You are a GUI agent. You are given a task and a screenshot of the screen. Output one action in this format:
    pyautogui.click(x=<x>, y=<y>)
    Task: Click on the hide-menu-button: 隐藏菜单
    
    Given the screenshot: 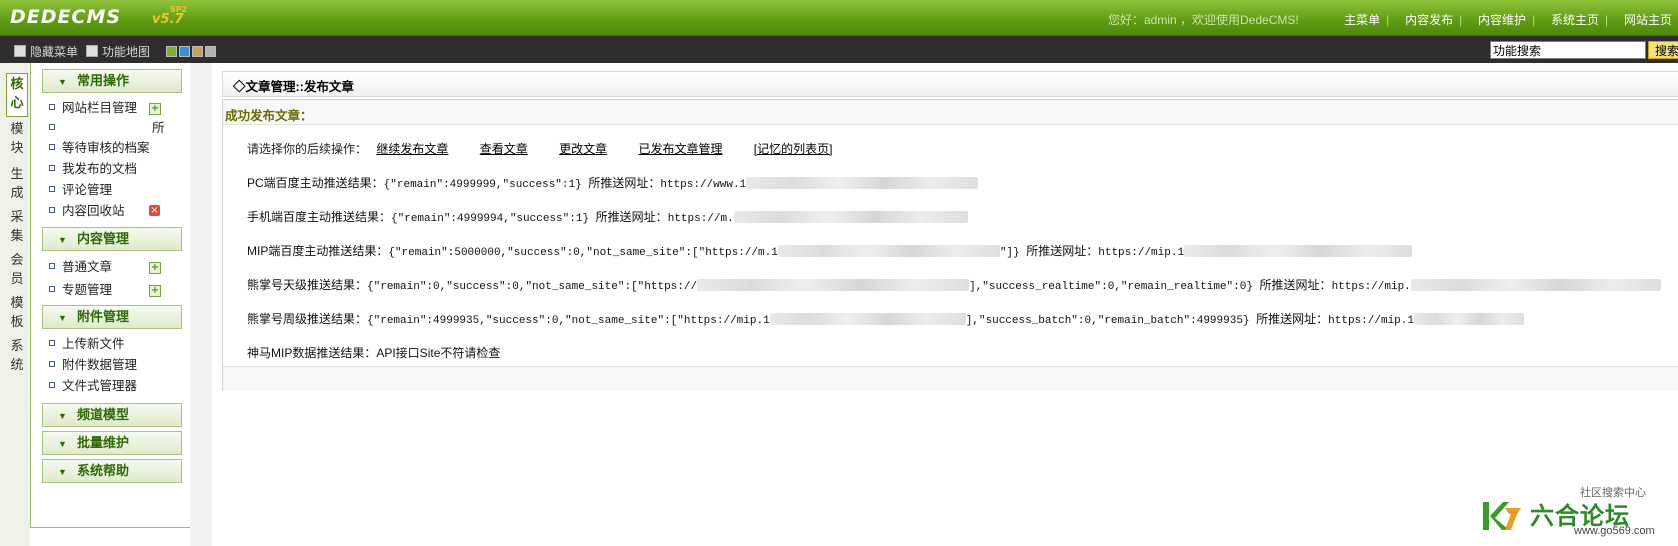 What is the action you would take?
    pyautogui.click(x=46, y=51)
    